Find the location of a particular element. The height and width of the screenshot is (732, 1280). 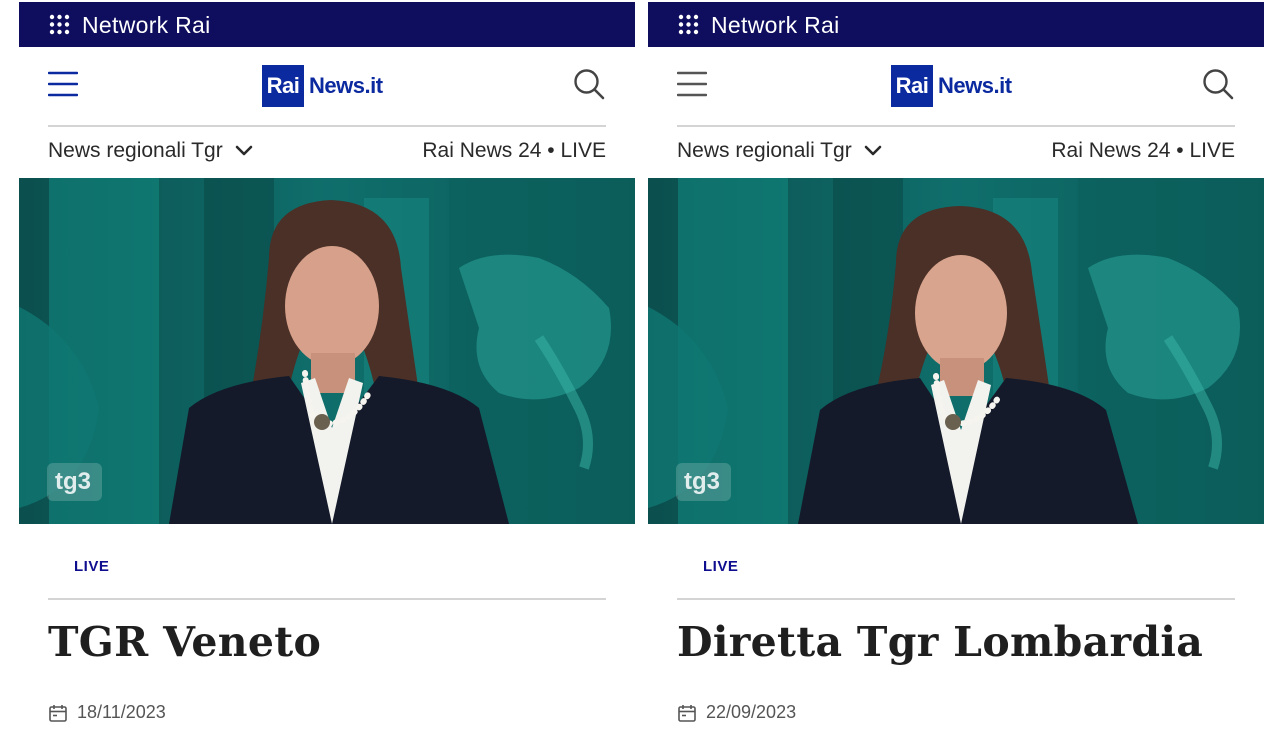

article-title: Diretta Tgr Lombardia is located at coordinates (940, 642).